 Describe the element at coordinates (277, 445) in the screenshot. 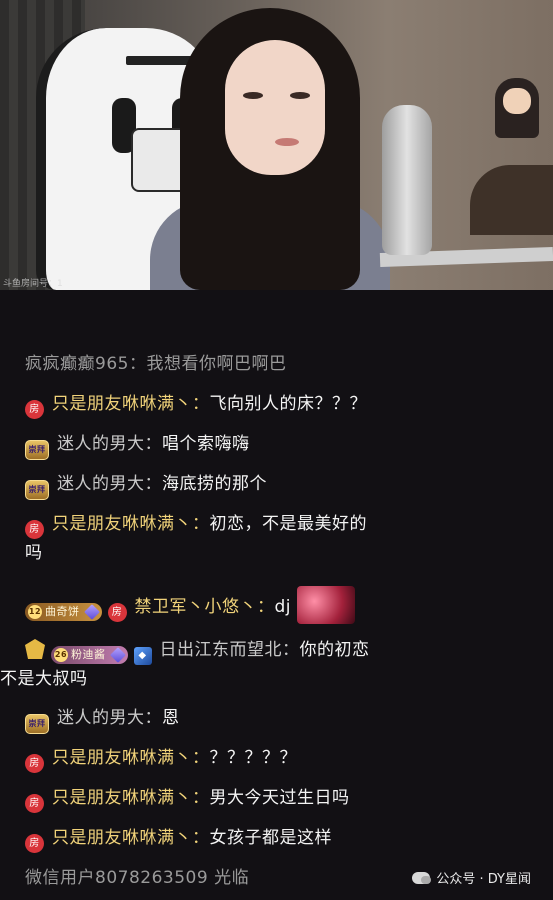

I see `chat-message: 崇拜 迷人的男大：唱个索嗨嗨` at that location.